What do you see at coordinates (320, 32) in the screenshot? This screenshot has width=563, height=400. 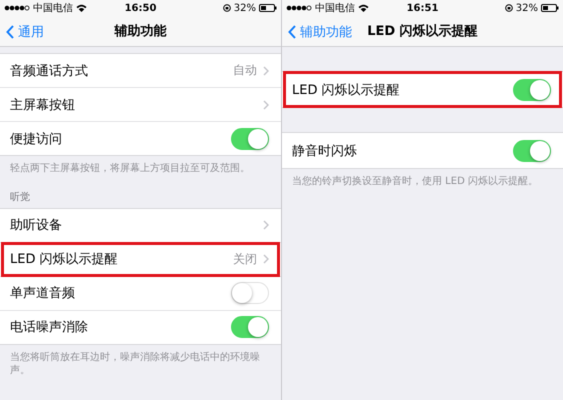 I see `back-button: 辅助功能` at bounding box center [320, 32].